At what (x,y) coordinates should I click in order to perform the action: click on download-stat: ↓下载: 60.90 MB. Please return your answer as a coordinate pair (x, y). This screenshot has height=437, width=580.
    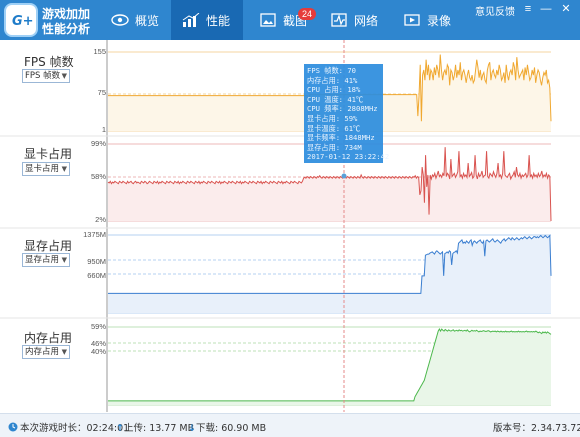
    Looking at the image, I should click on (227, 427).